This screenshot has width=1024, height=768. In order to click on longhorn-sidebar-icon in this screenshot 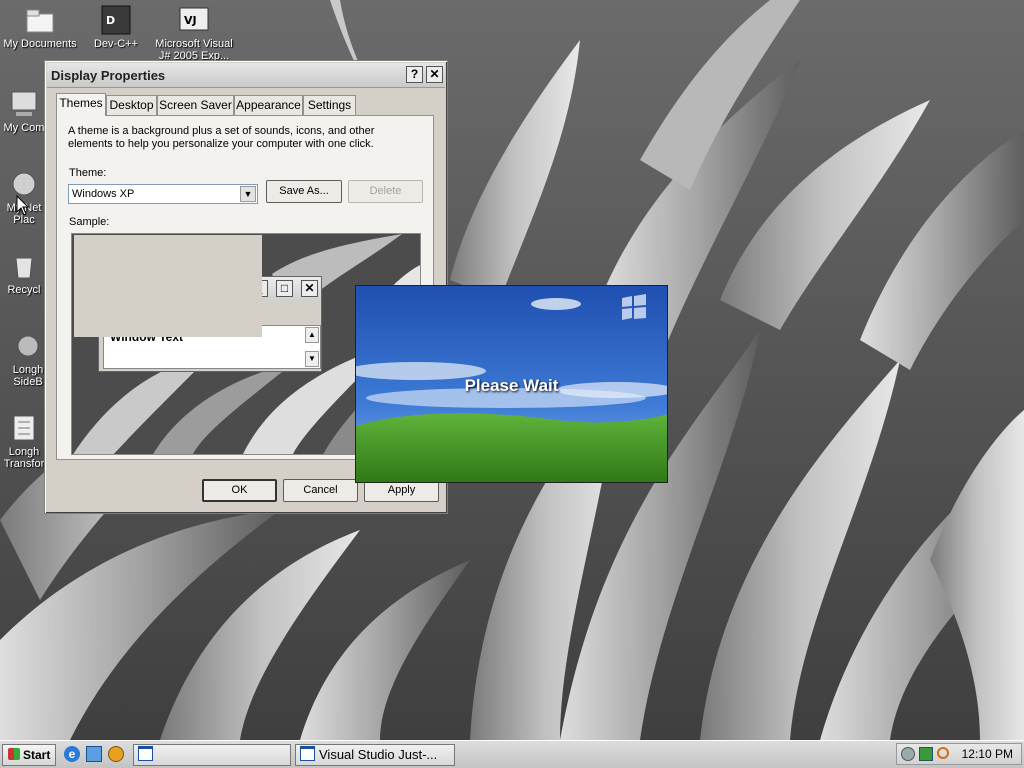, I will do `click(28, 346)`.